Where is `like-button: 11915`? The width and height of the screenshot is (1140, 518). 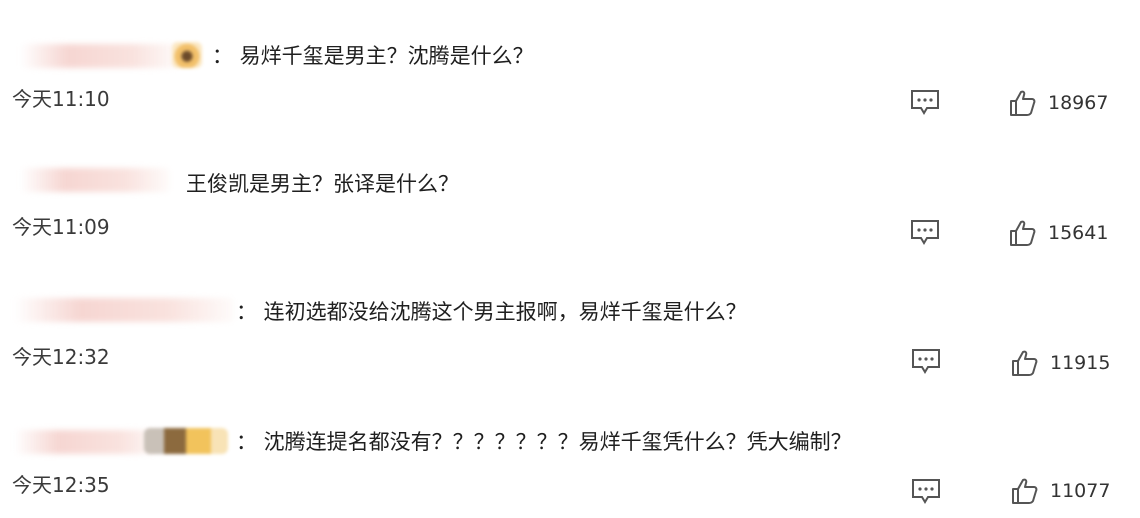
like-button: 11915 is located at coordinates (1060, 363).